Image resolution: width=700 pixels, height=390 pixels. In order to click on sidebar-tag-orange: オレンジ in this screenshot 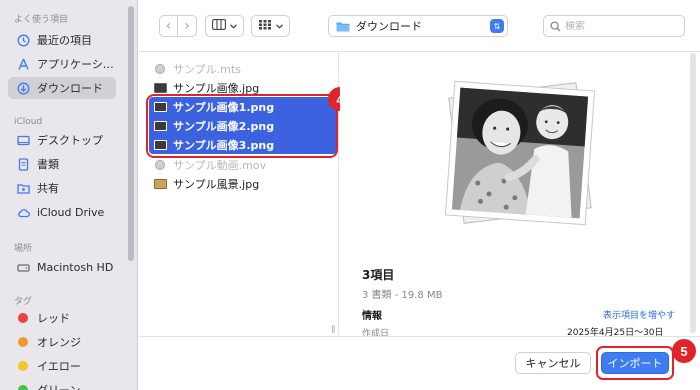, I will do `click(62, 342)`.